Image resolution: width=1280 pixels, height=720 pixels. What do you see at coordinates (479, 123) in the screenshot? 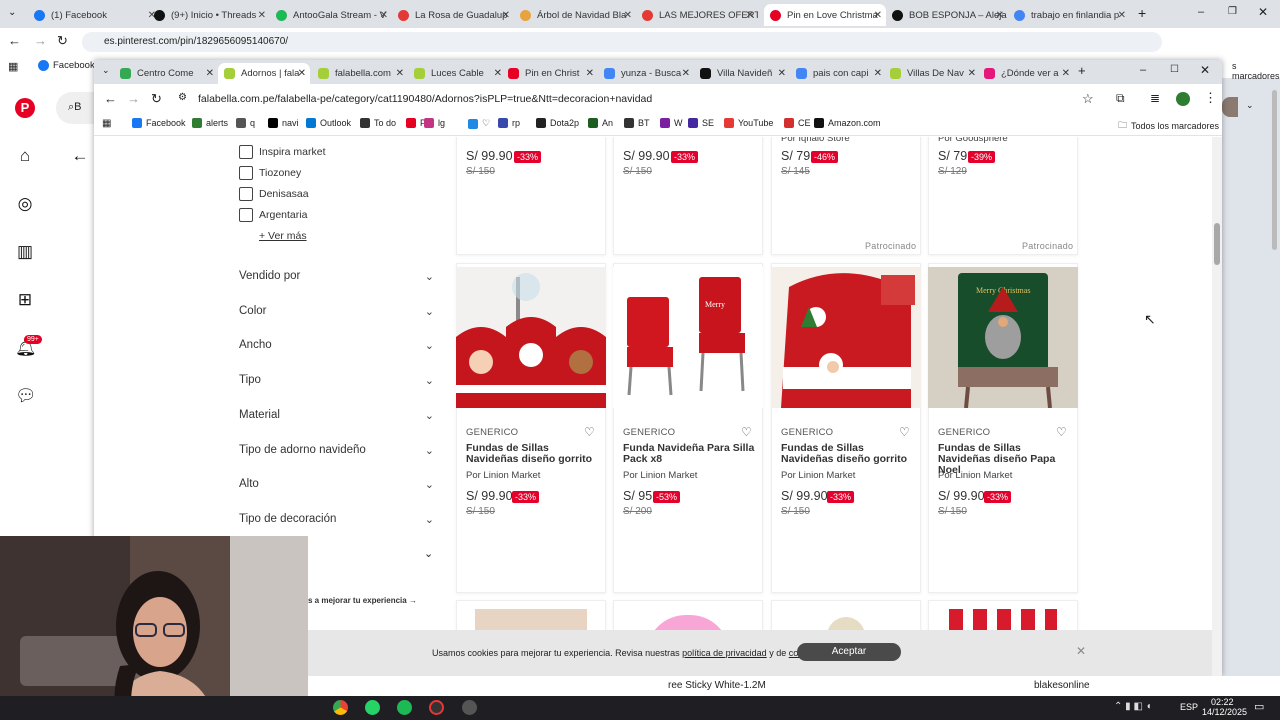
I see `bookmark-item: ♡` at bounding box center [479, 123].